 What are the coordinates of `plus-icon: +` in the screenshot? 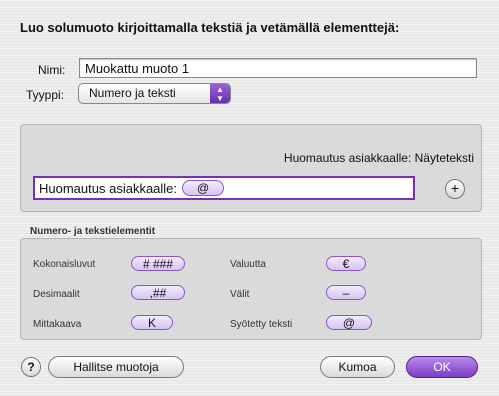 It's located at (455, 188).